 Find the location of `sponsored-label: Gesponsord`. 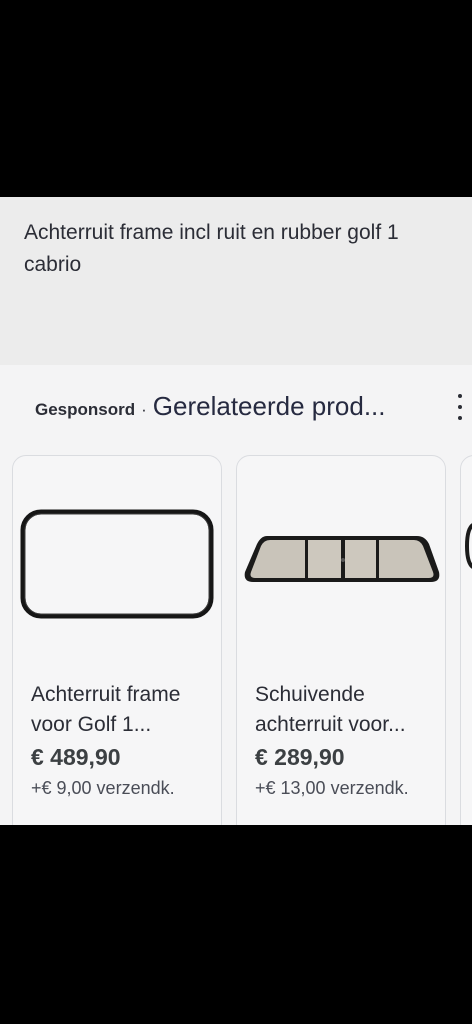

sponsored-label: Gesponsord is located at coordinates (85, 409).